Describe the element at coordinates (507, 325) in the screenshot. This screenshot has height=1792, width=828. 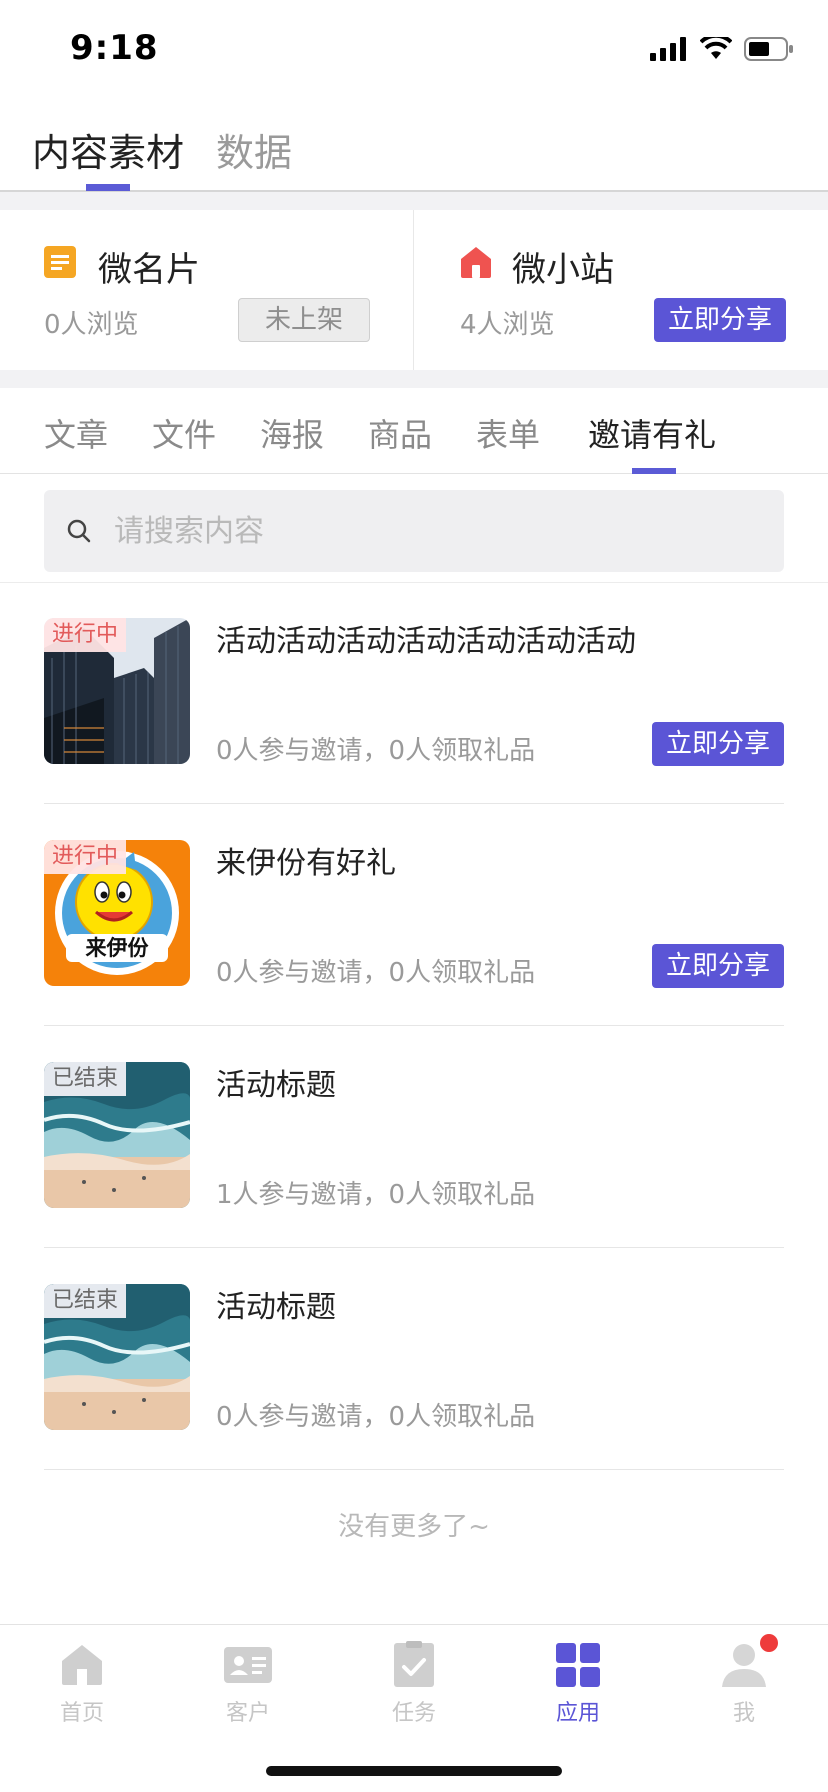
I see `card-views: 4人浏览` at that location.